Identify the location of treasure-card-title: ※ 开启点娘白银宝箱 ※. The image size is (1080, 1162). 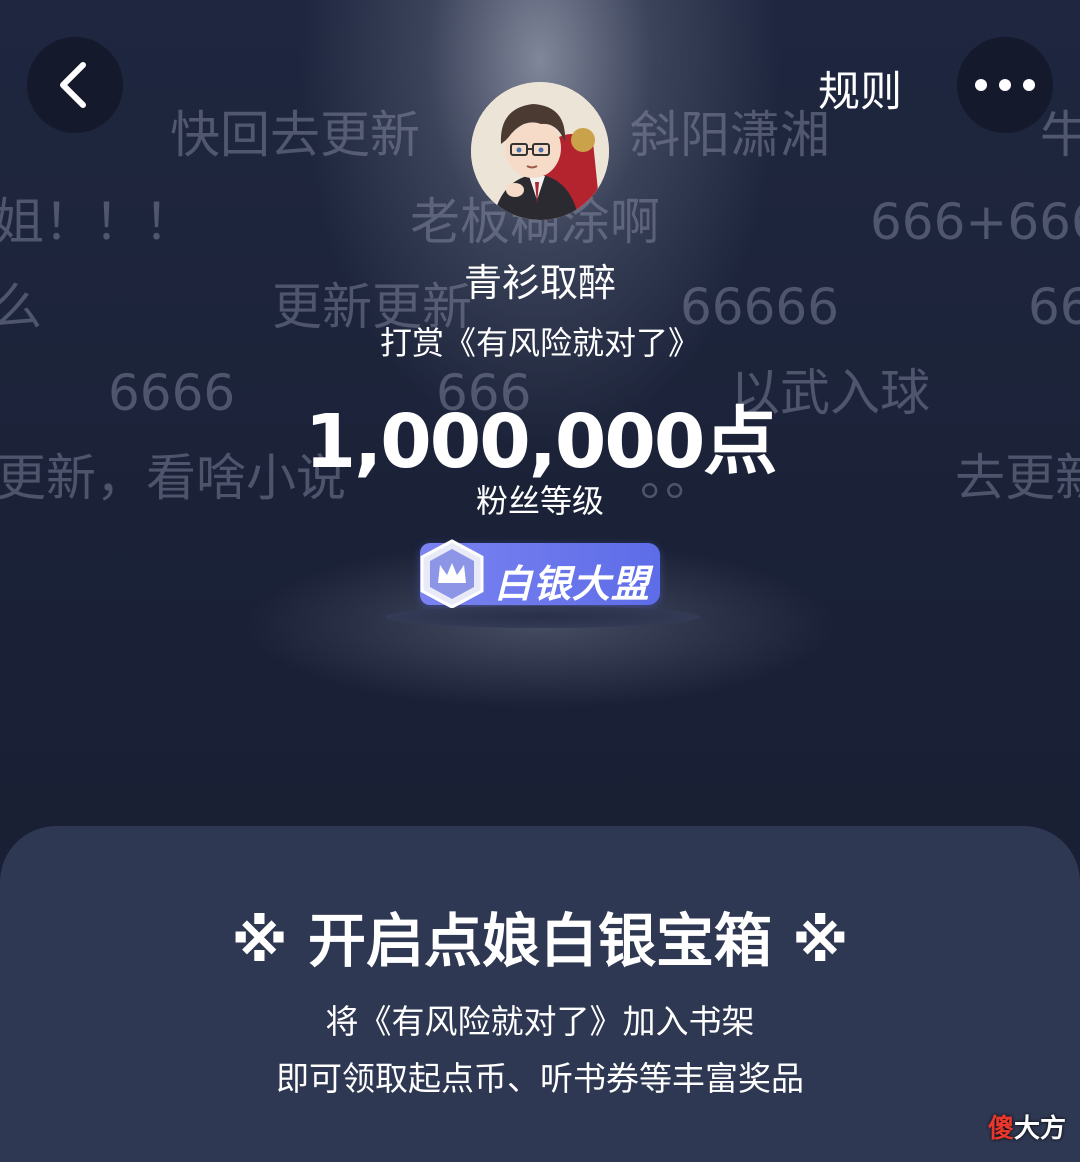
(540, 941).